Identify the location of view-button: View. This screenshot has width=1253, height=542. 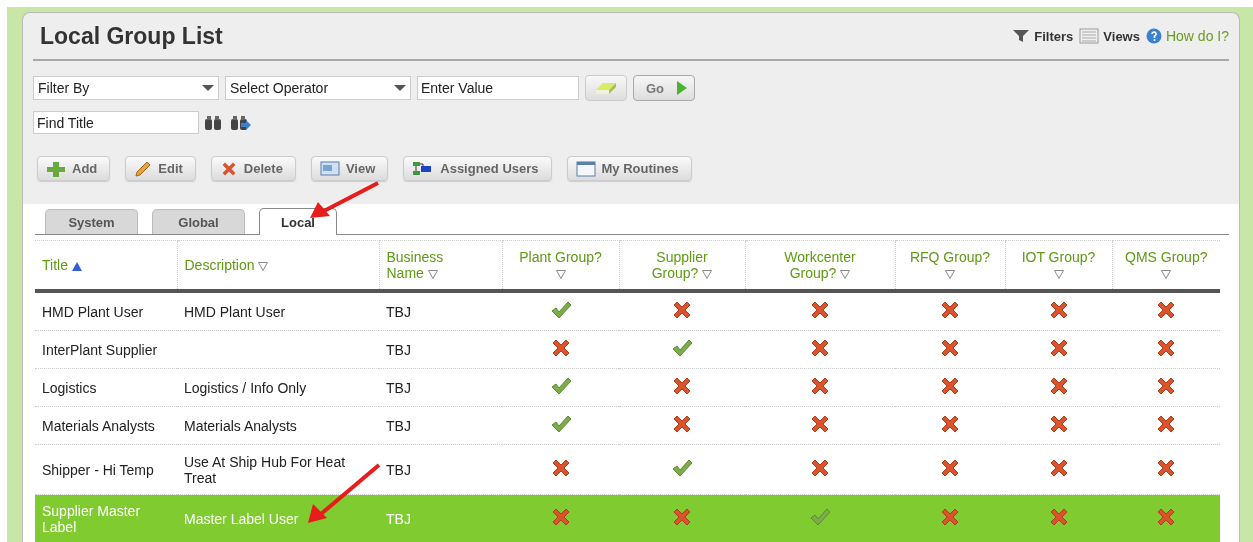
(349, 168).